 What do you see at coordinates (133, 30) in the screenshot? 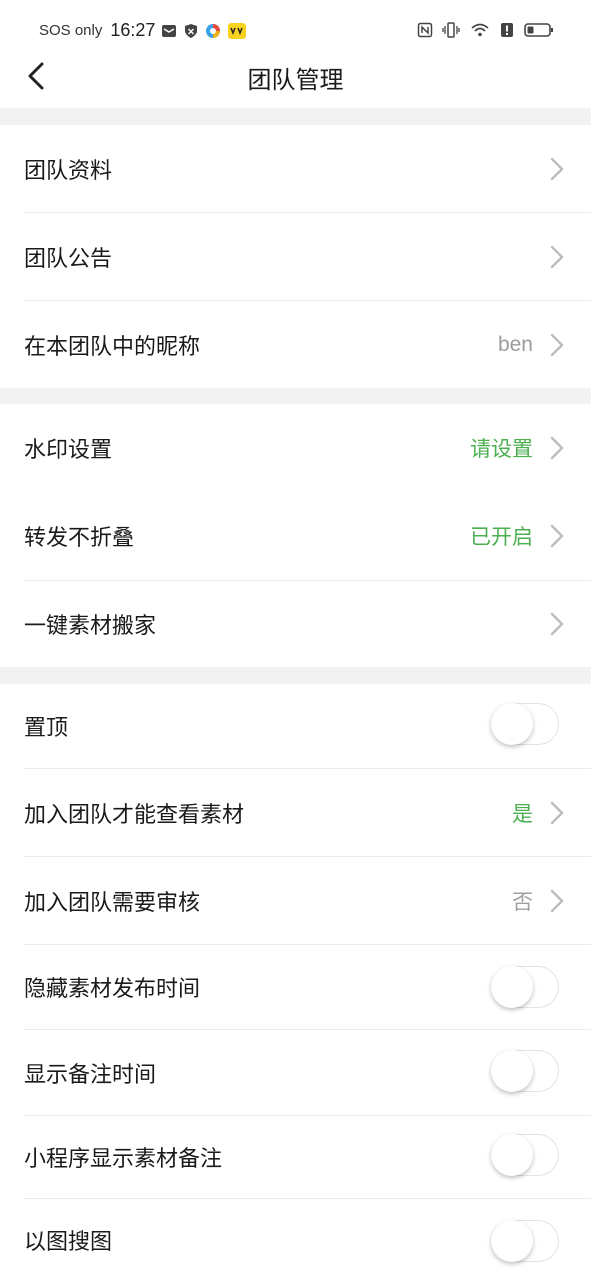
I see `clock-text: 16:27` at bounding box center [133, 30].